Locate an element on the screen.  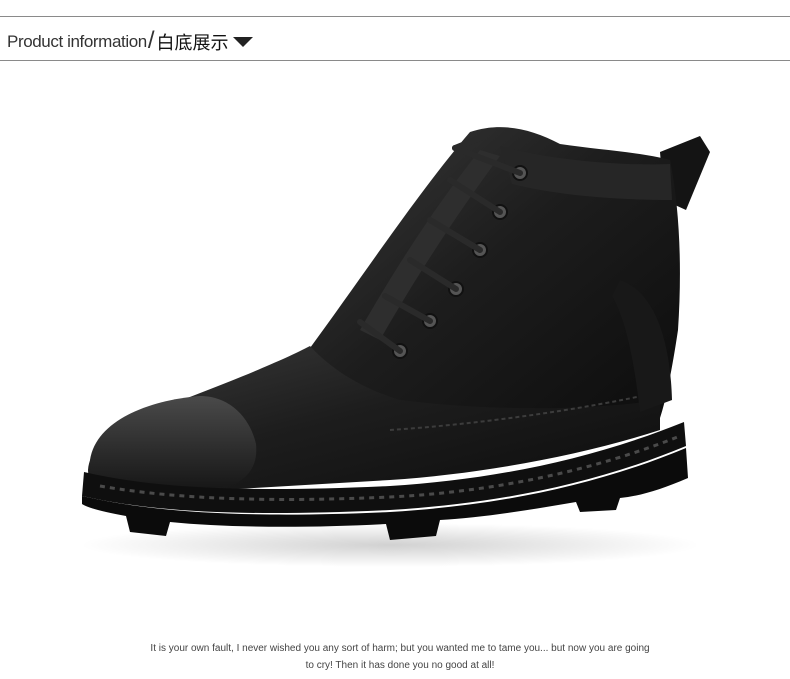
section-title: Product information / 白底展示 is located at coordinates (130, 41).